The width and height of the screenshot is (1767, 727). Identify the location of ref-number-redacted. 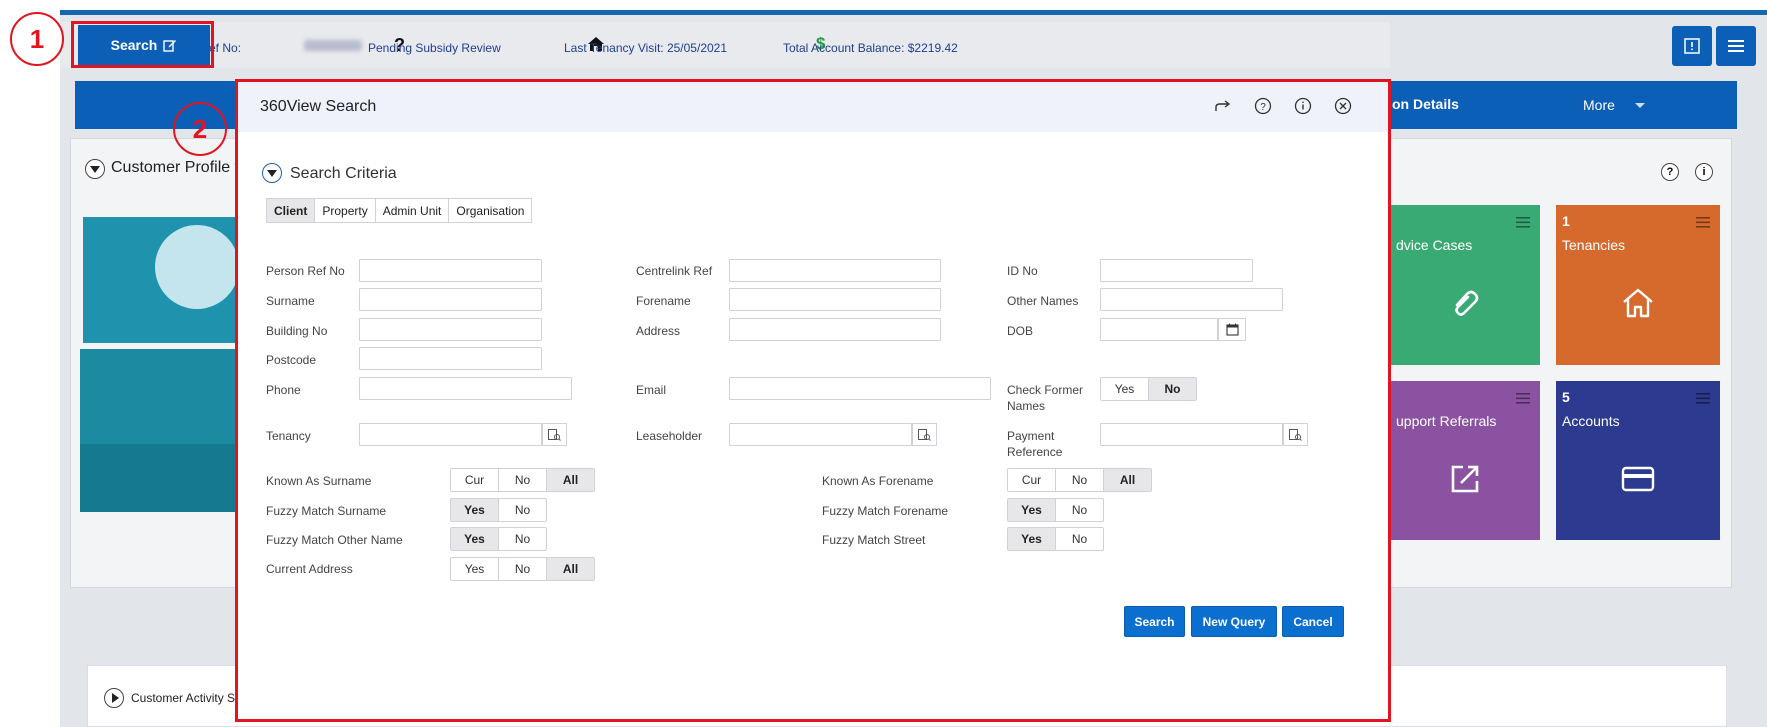
(333, 45).